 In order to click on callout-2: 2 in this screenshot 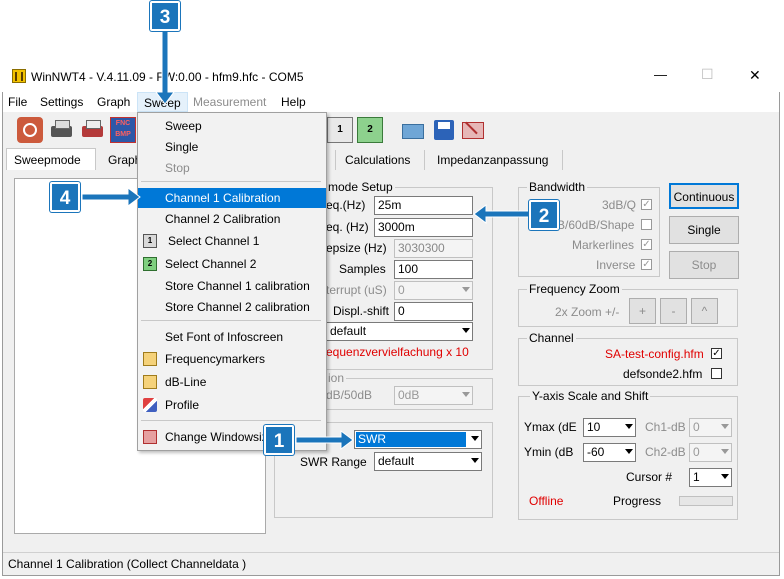, I will do `click(544, 215)`.